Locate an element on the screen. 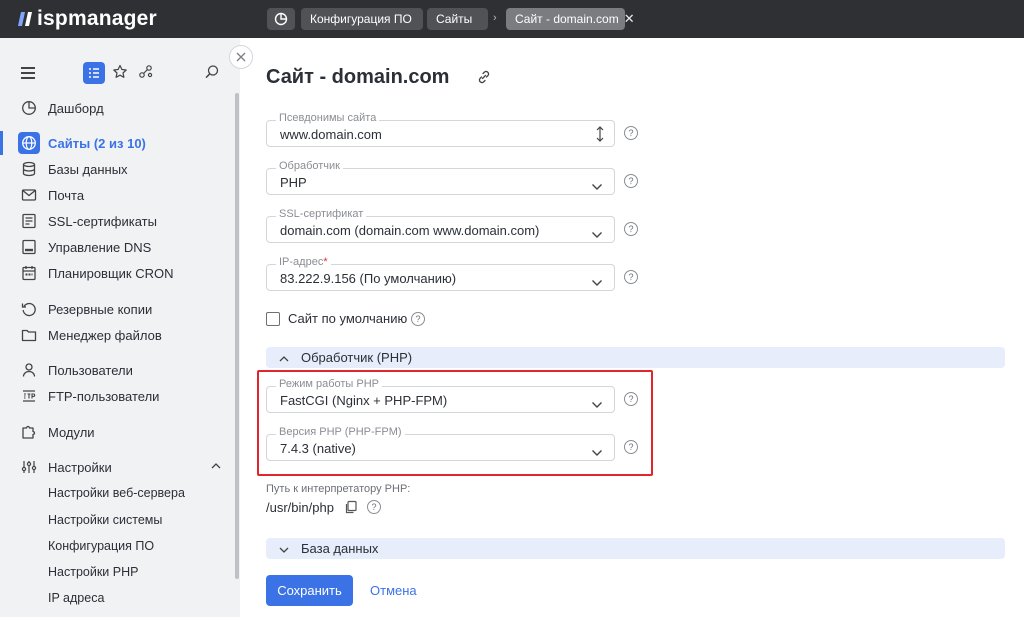  resize-updown-icon is located at coordinates (600, 136).